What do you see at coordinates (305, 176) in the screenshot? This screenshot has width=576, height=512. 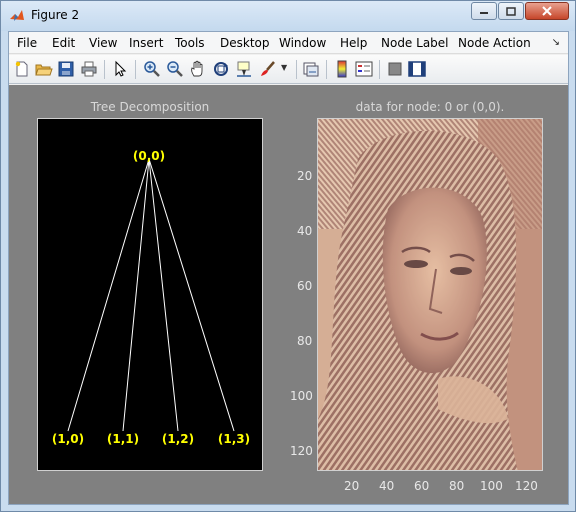 I see `y-tick-label: 20` at bounding box center [305, 176].